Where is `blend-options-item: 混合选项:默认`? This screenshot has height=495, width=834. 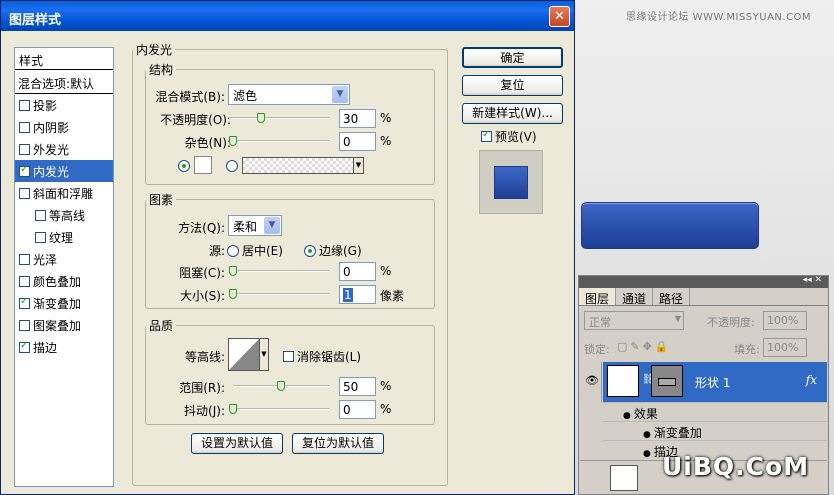 blend-options-item: 混合选项:默认 is located at coordinates (64, 82).